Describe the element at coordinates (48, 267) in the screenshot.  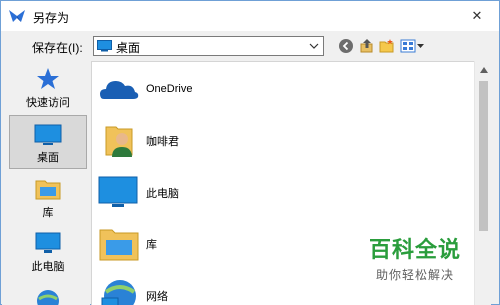
I see `sidebar-item-label: 此电脑` at that location.